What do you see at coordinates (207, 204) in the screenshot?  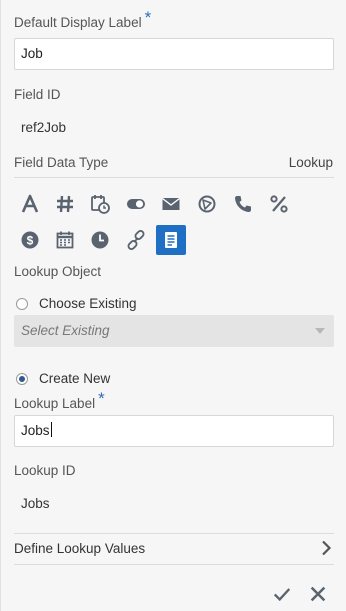 I see `url-type-icon` at bounding box center [207, 204].